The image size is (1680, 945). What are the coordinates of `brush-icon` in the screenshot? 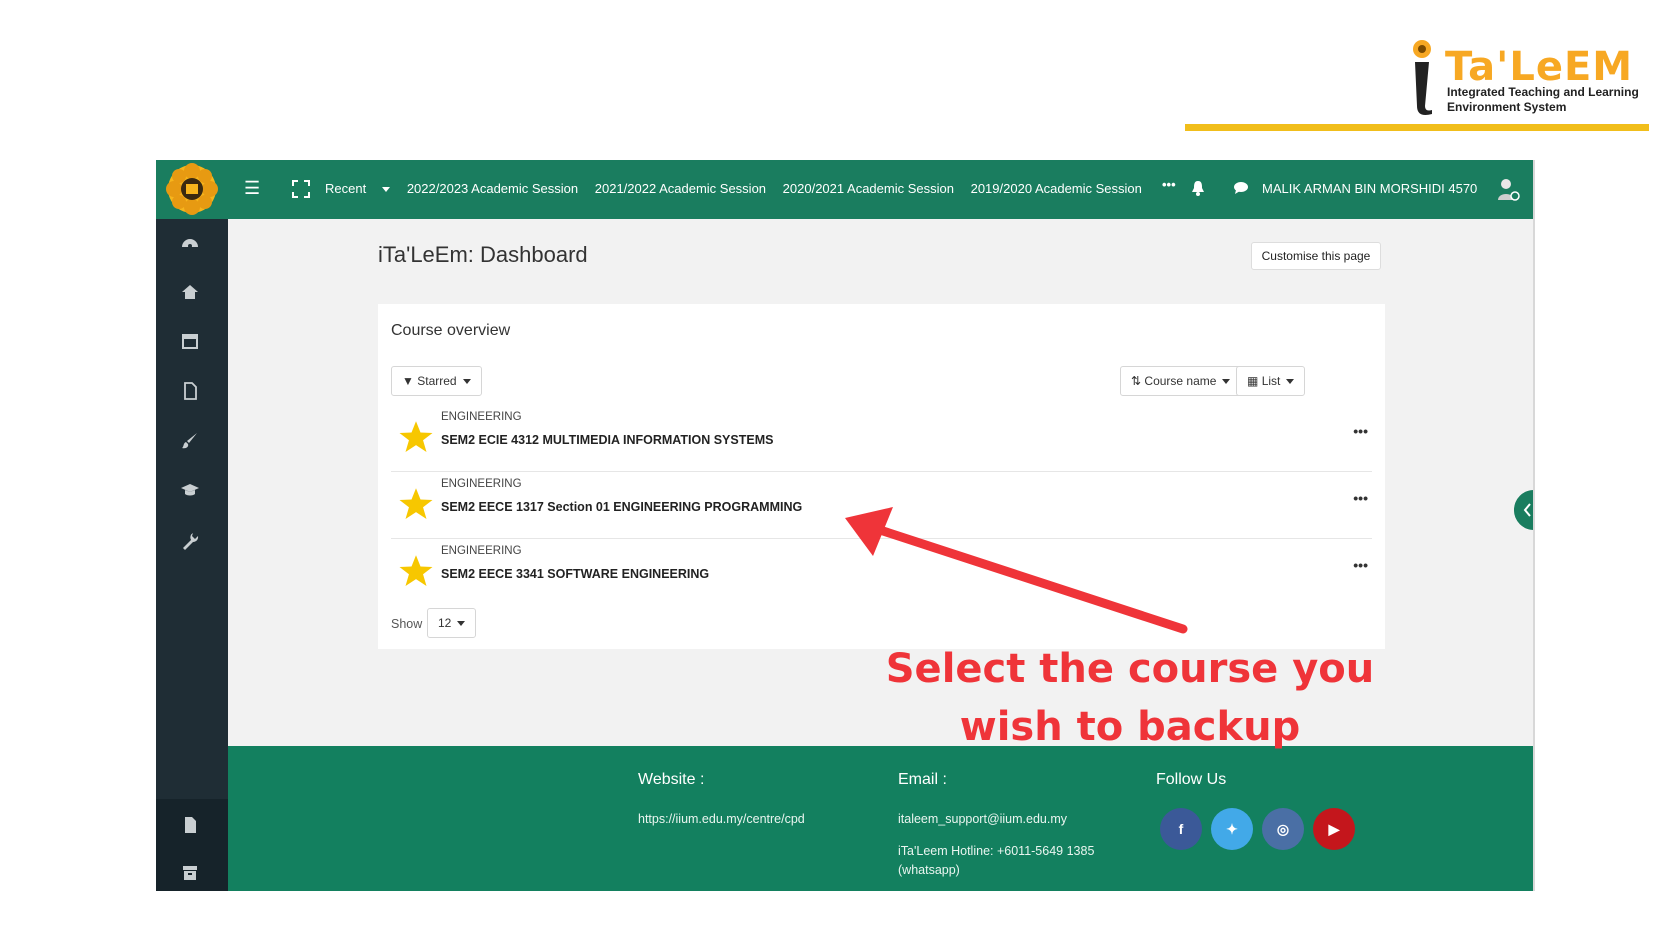 It's located at (190, 441).